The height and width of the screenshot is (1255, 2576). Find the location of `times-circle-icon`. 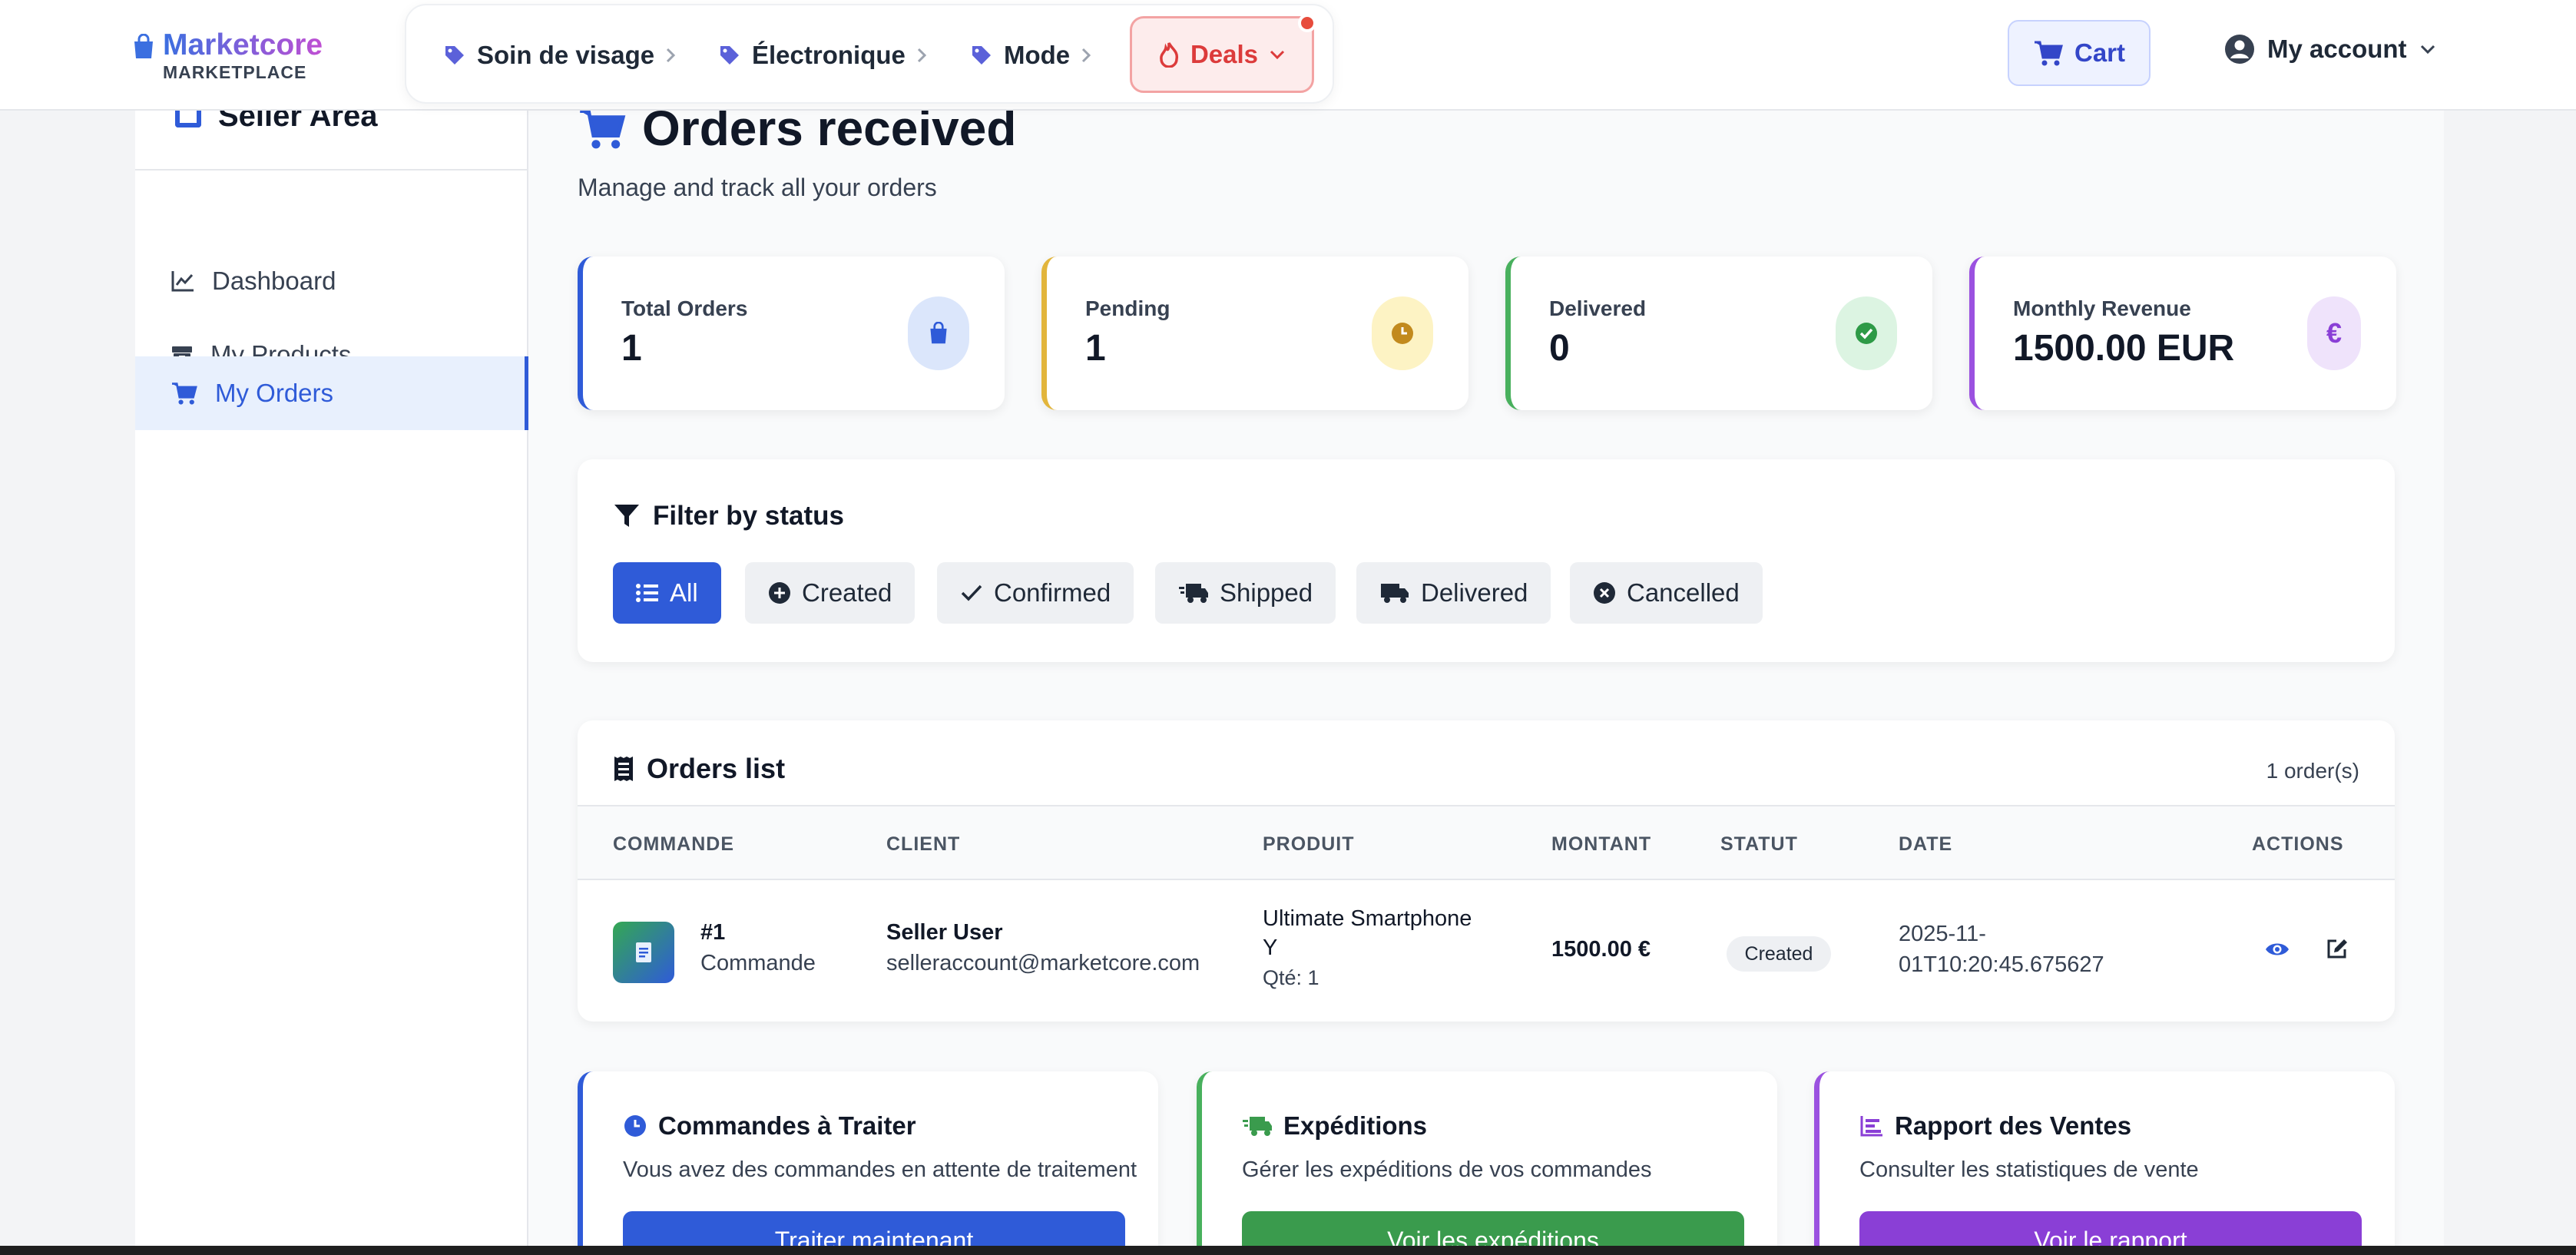

times-circle-icon is located at coordinates (1604, 592).